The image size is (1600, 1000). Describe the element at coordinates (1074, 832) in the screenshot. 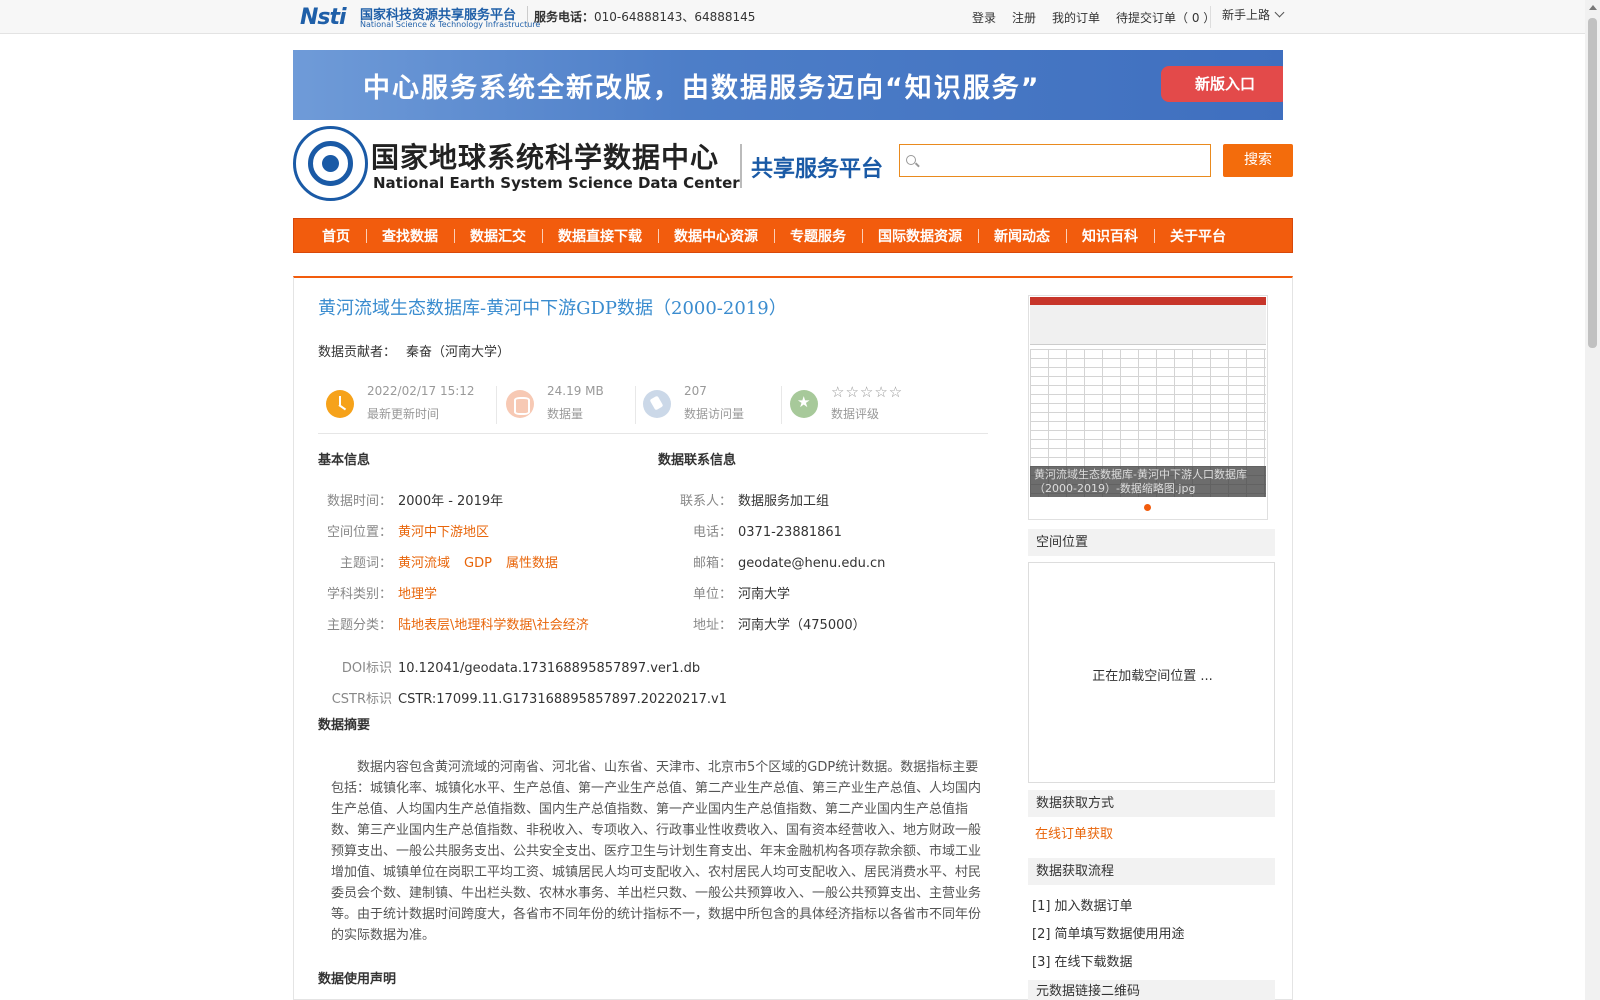

I see `online-order-link: 在线订单获取` at that location.